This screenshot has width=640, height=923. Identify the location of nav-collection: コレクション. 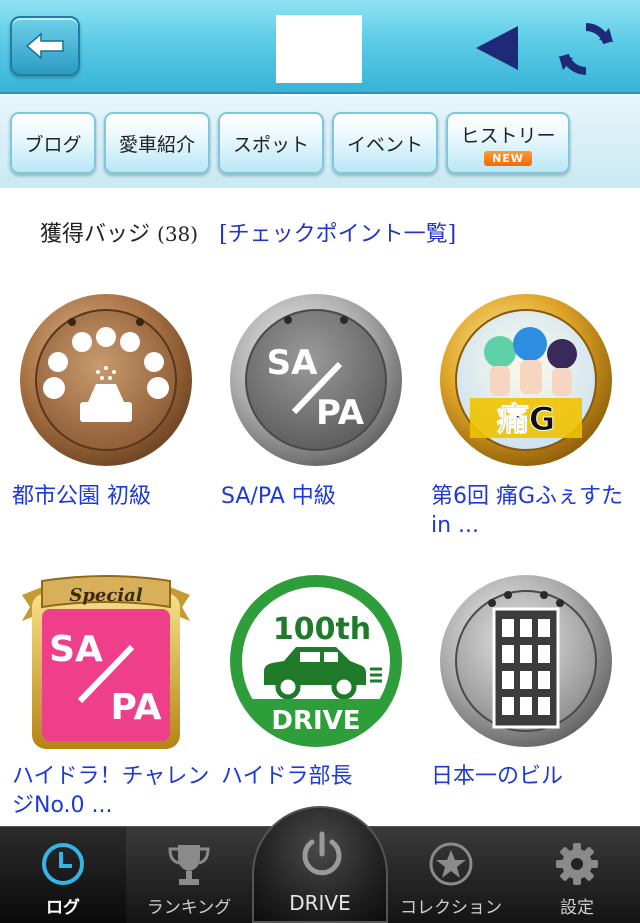
(451, 875).